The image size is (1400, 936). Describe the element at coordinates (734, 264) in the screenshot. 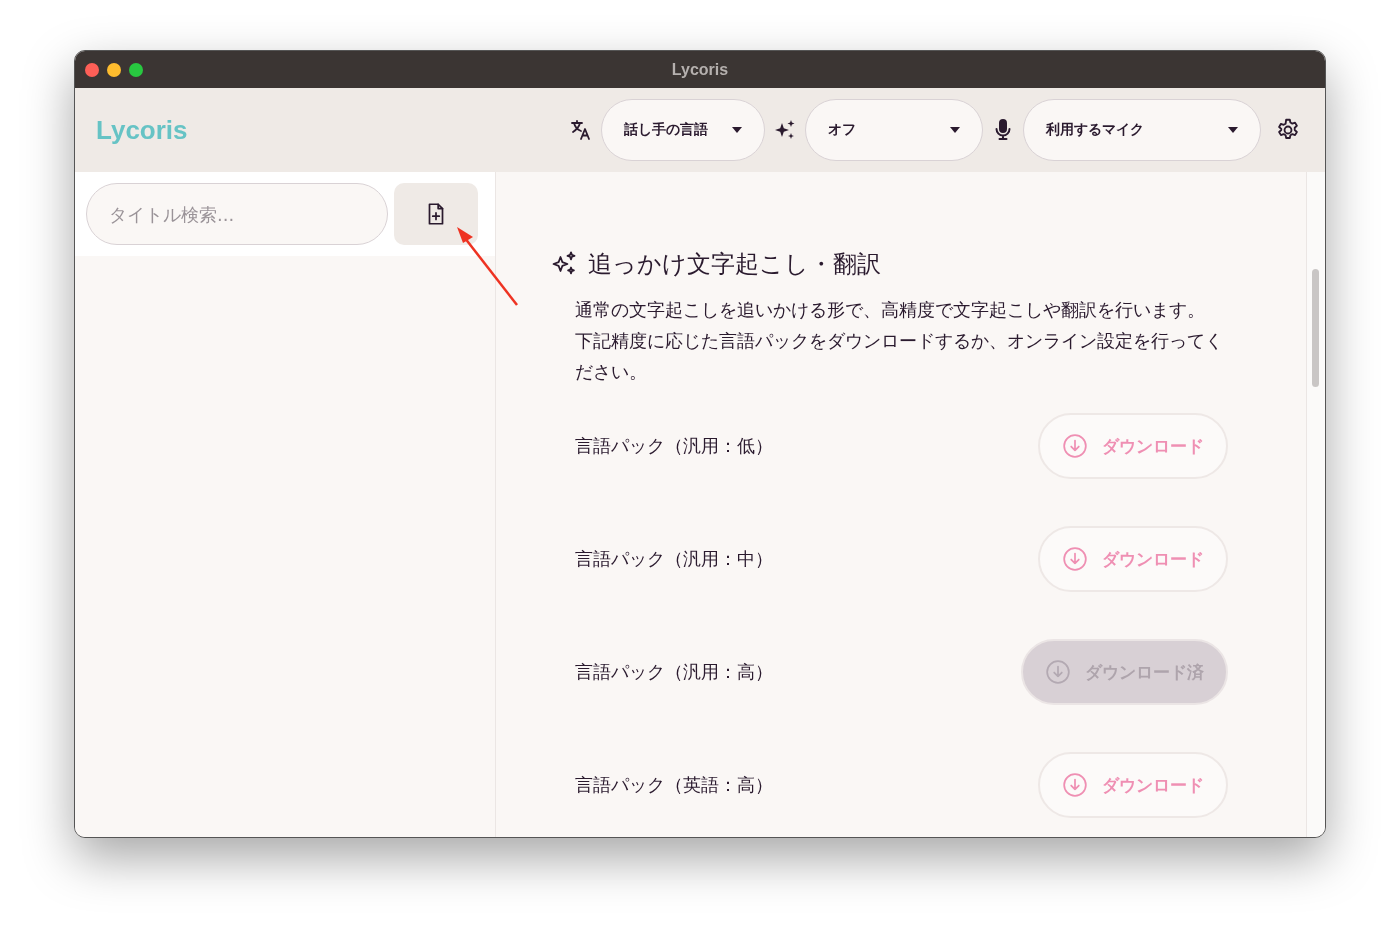

I see `section-title: 追っかけ文字起こし・翻訳` at that location.